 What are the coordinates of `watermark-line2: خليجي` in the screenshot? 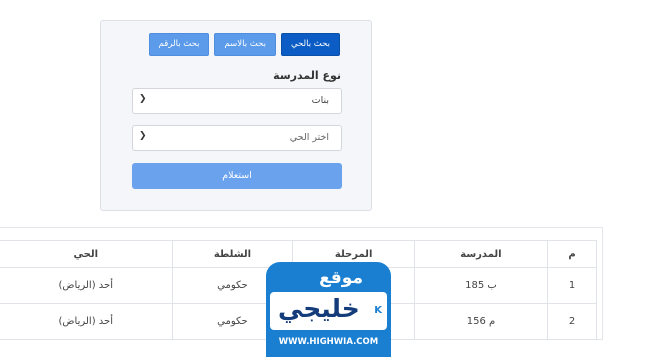 It's located at (319, 308).